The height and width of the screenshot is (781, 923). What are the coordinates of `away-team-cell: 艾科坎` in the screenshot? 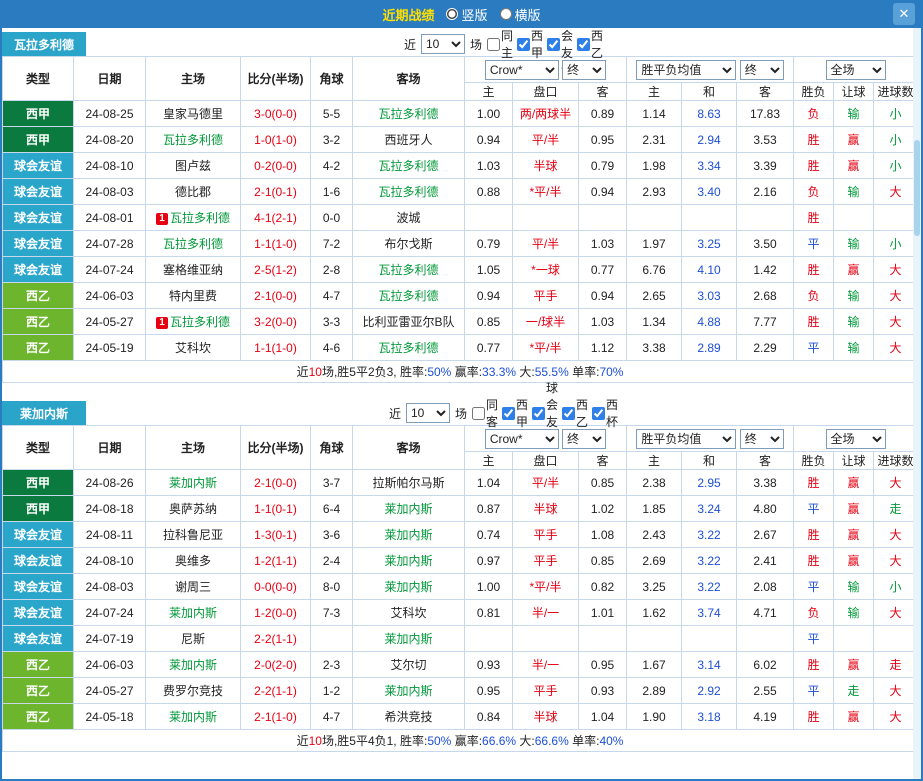 It's located at (408, 612).